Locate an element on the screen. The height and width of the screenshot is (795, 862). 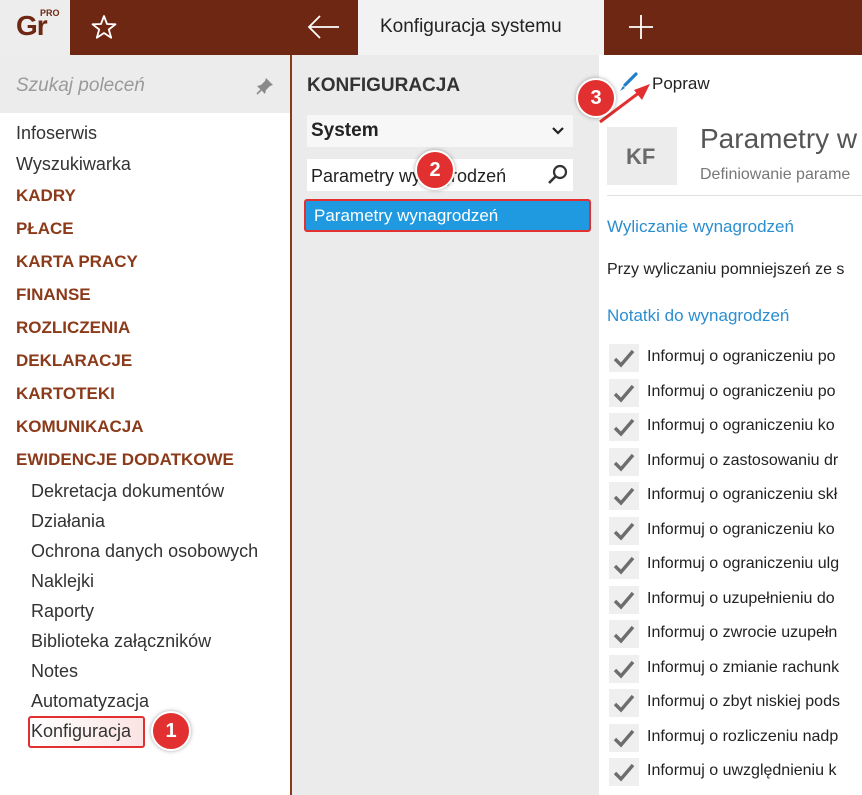
sidebar-item-notes: Notes is located at coordinates (54, 671).